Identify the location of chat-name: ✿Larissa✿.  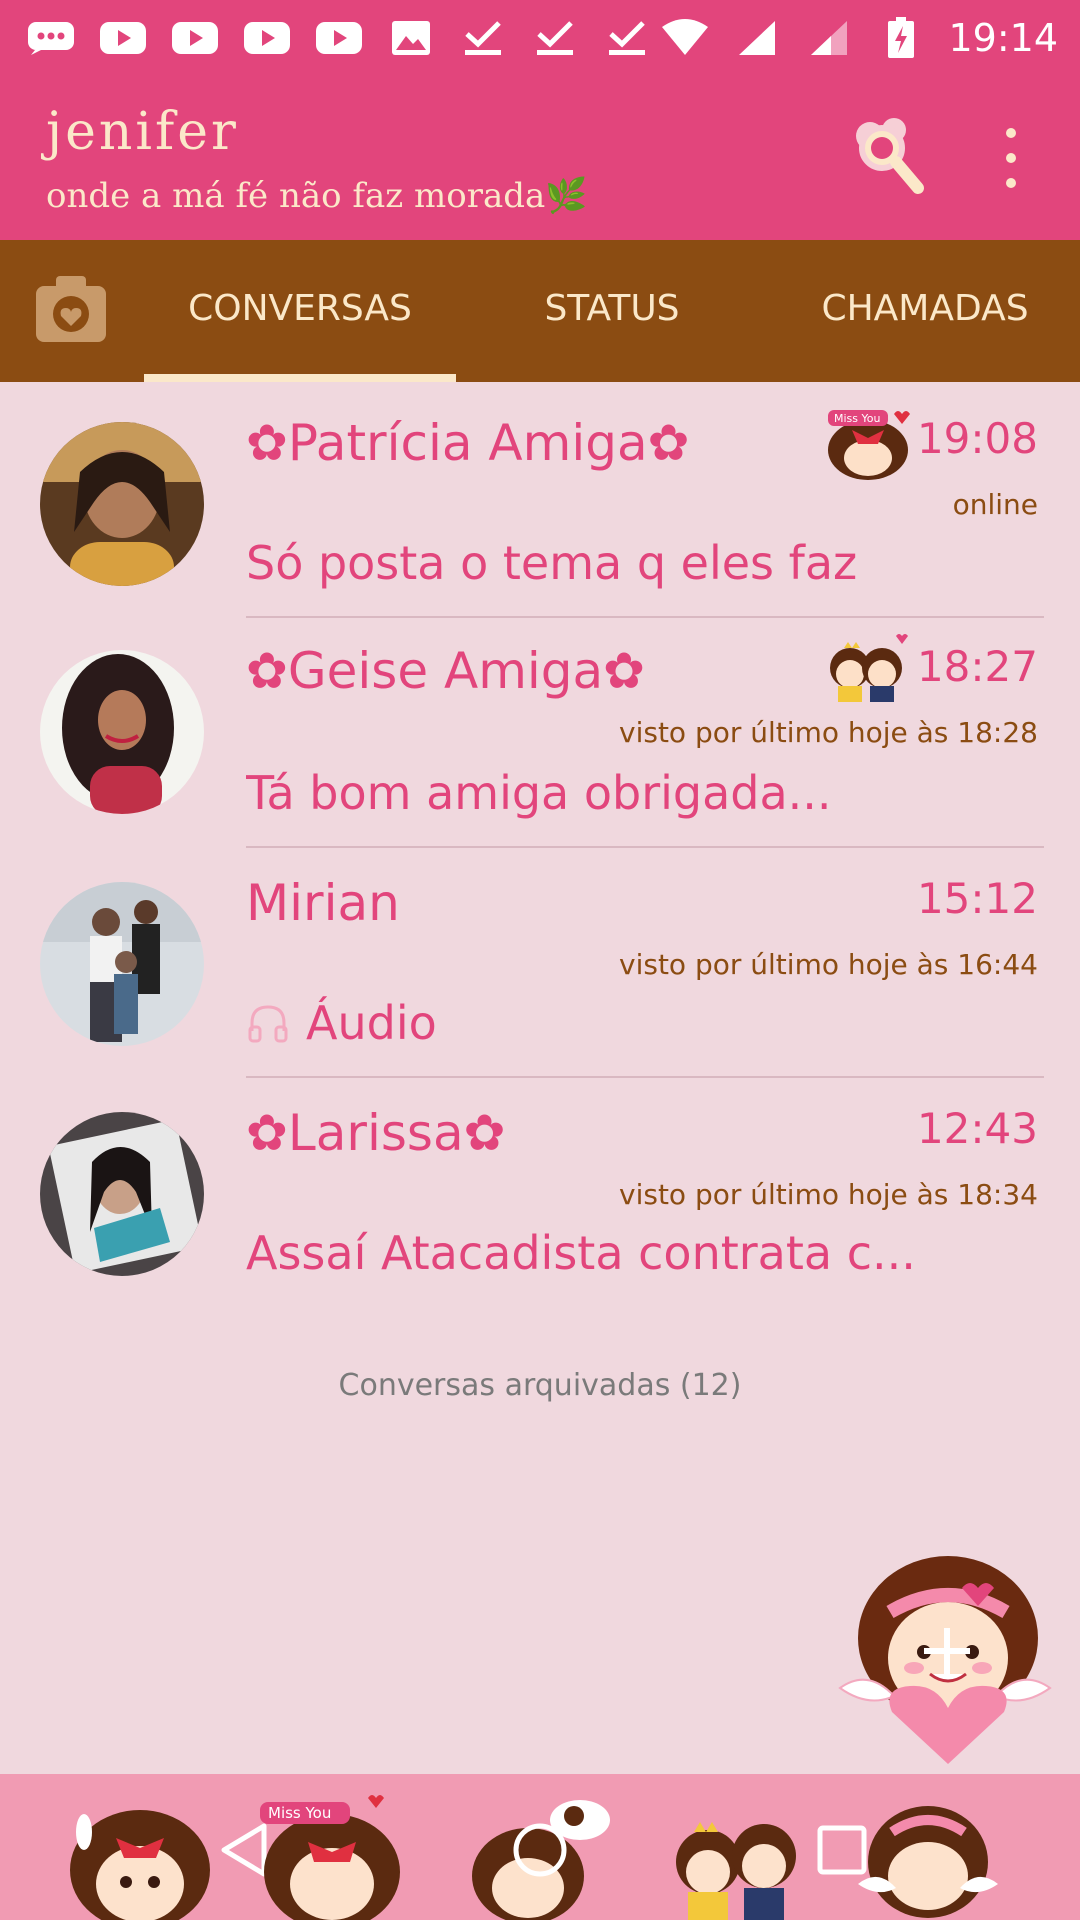
(376, 1133).